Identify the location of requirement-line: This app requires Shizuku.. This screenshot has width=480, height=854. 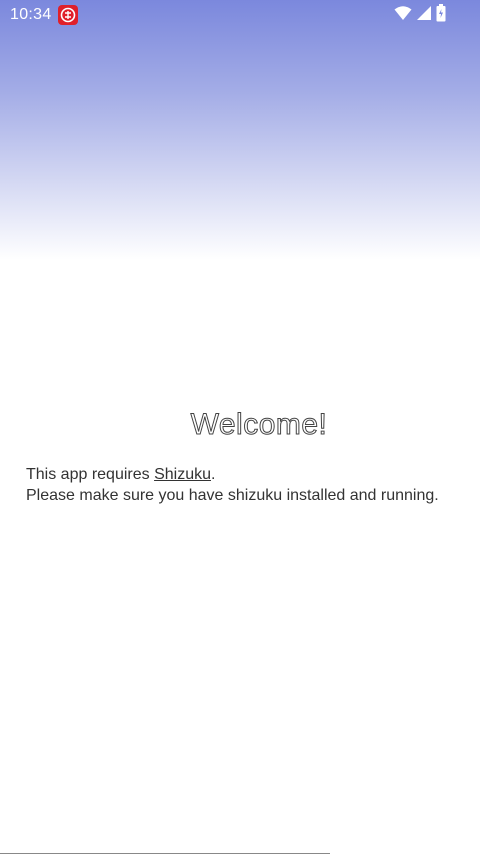
(246, 474).